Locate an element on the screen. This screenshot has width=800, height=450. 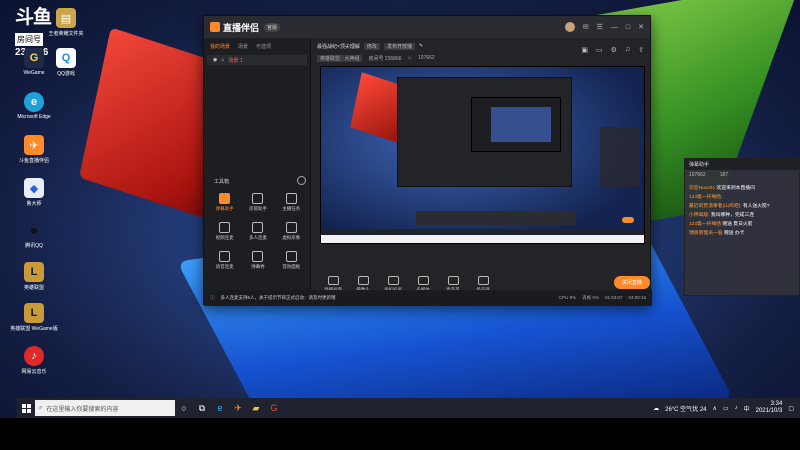
tool-label: 房管助手 is located at coordinates (257, 208).